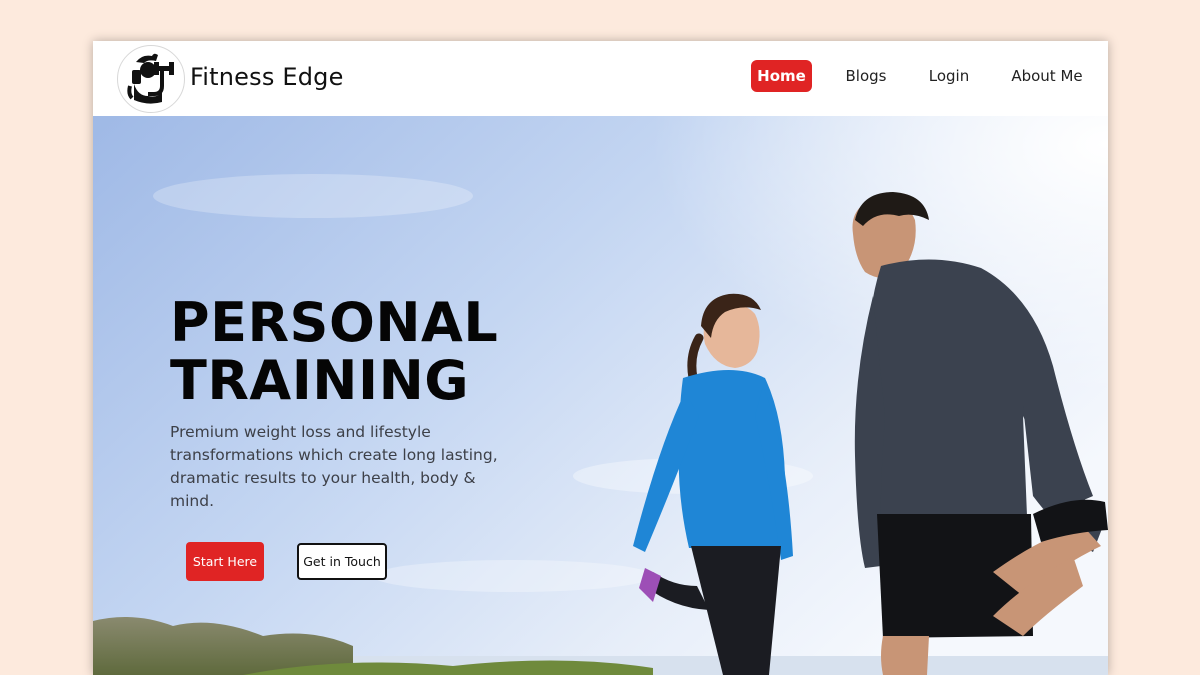  Describe the element at coordinates (320, 380) in the screenshot. I see `hero-title-line2: TRAINING` at that location.